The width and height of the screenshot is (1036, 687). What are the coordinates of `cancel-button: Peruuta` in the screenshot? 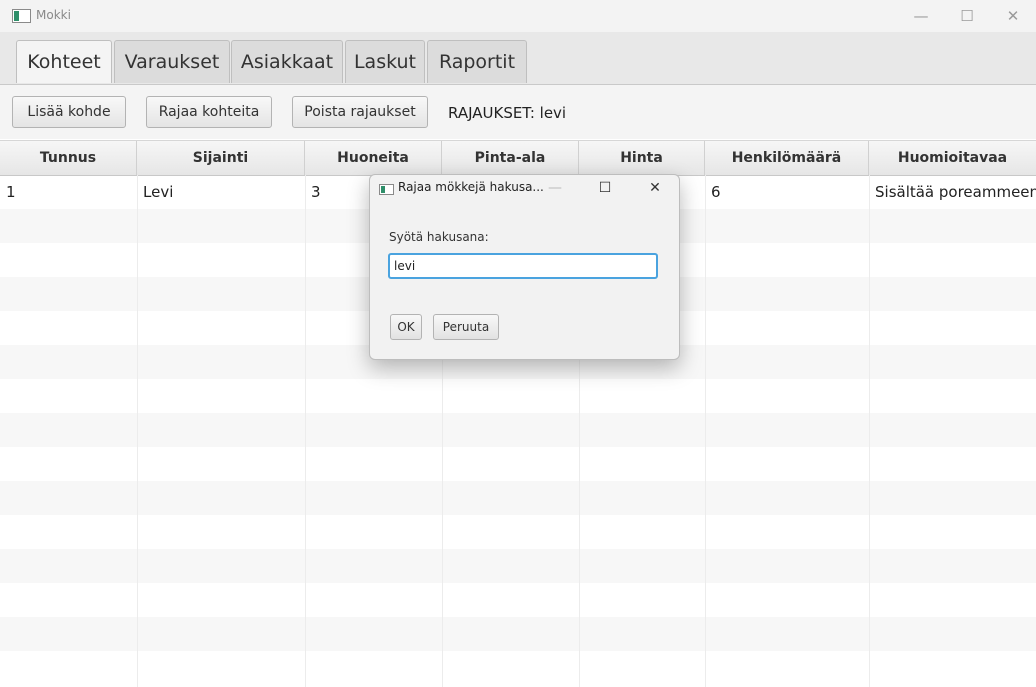 It's located at (466, 327).